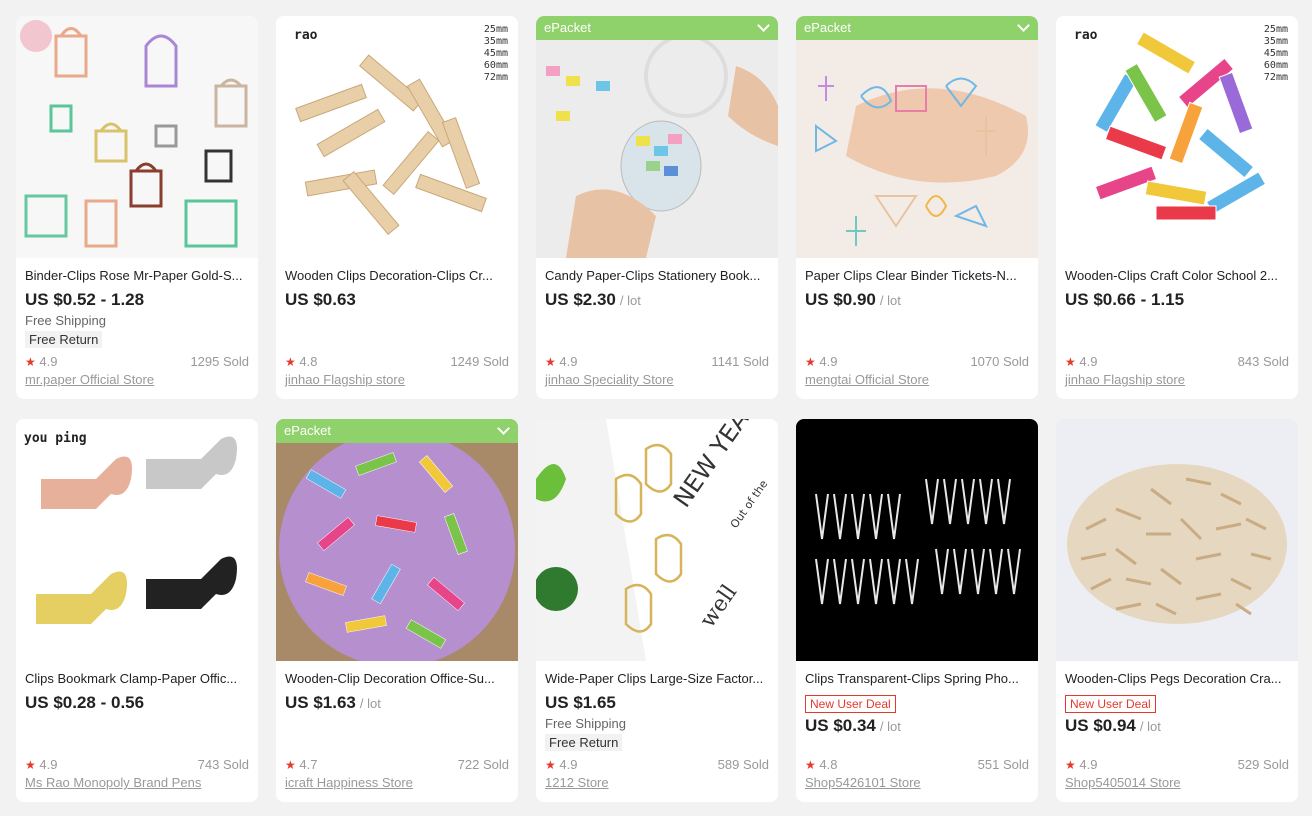 The height and width of the screenshot is (816, 1312). I want to click on product-price: US $0.66 - 1.15, so click(1125, 299).